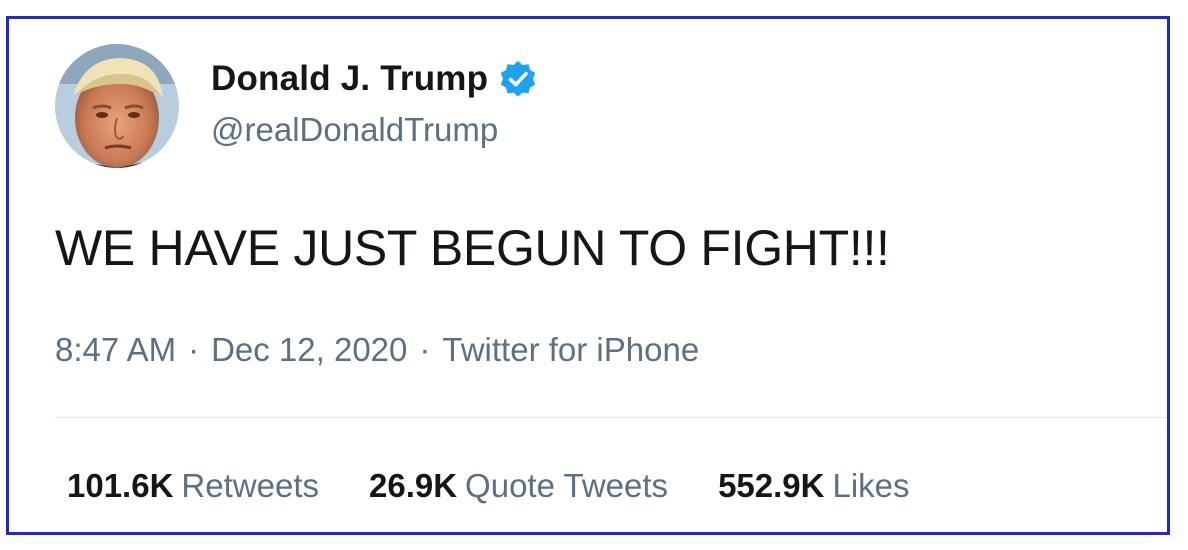  Describe the element at coordinates (570, 350) in the screenshot. I see `tweet-source: Twitter for iPhone` at that location.